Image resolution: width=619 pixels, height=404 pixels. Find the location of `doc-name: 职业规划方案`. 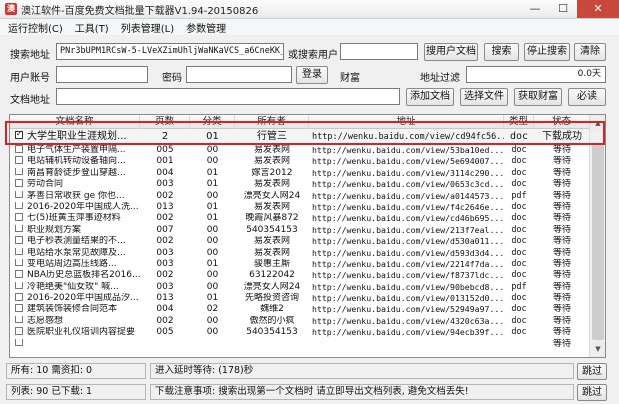

doc-name: 职业规划方案 is located at coordinates (54, 229).